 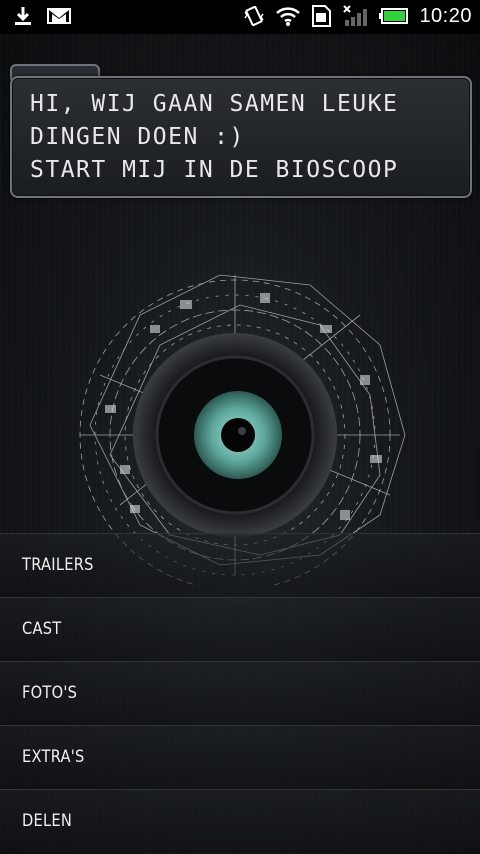 I want to click on wifi-icon, so click(x=288, y=16).